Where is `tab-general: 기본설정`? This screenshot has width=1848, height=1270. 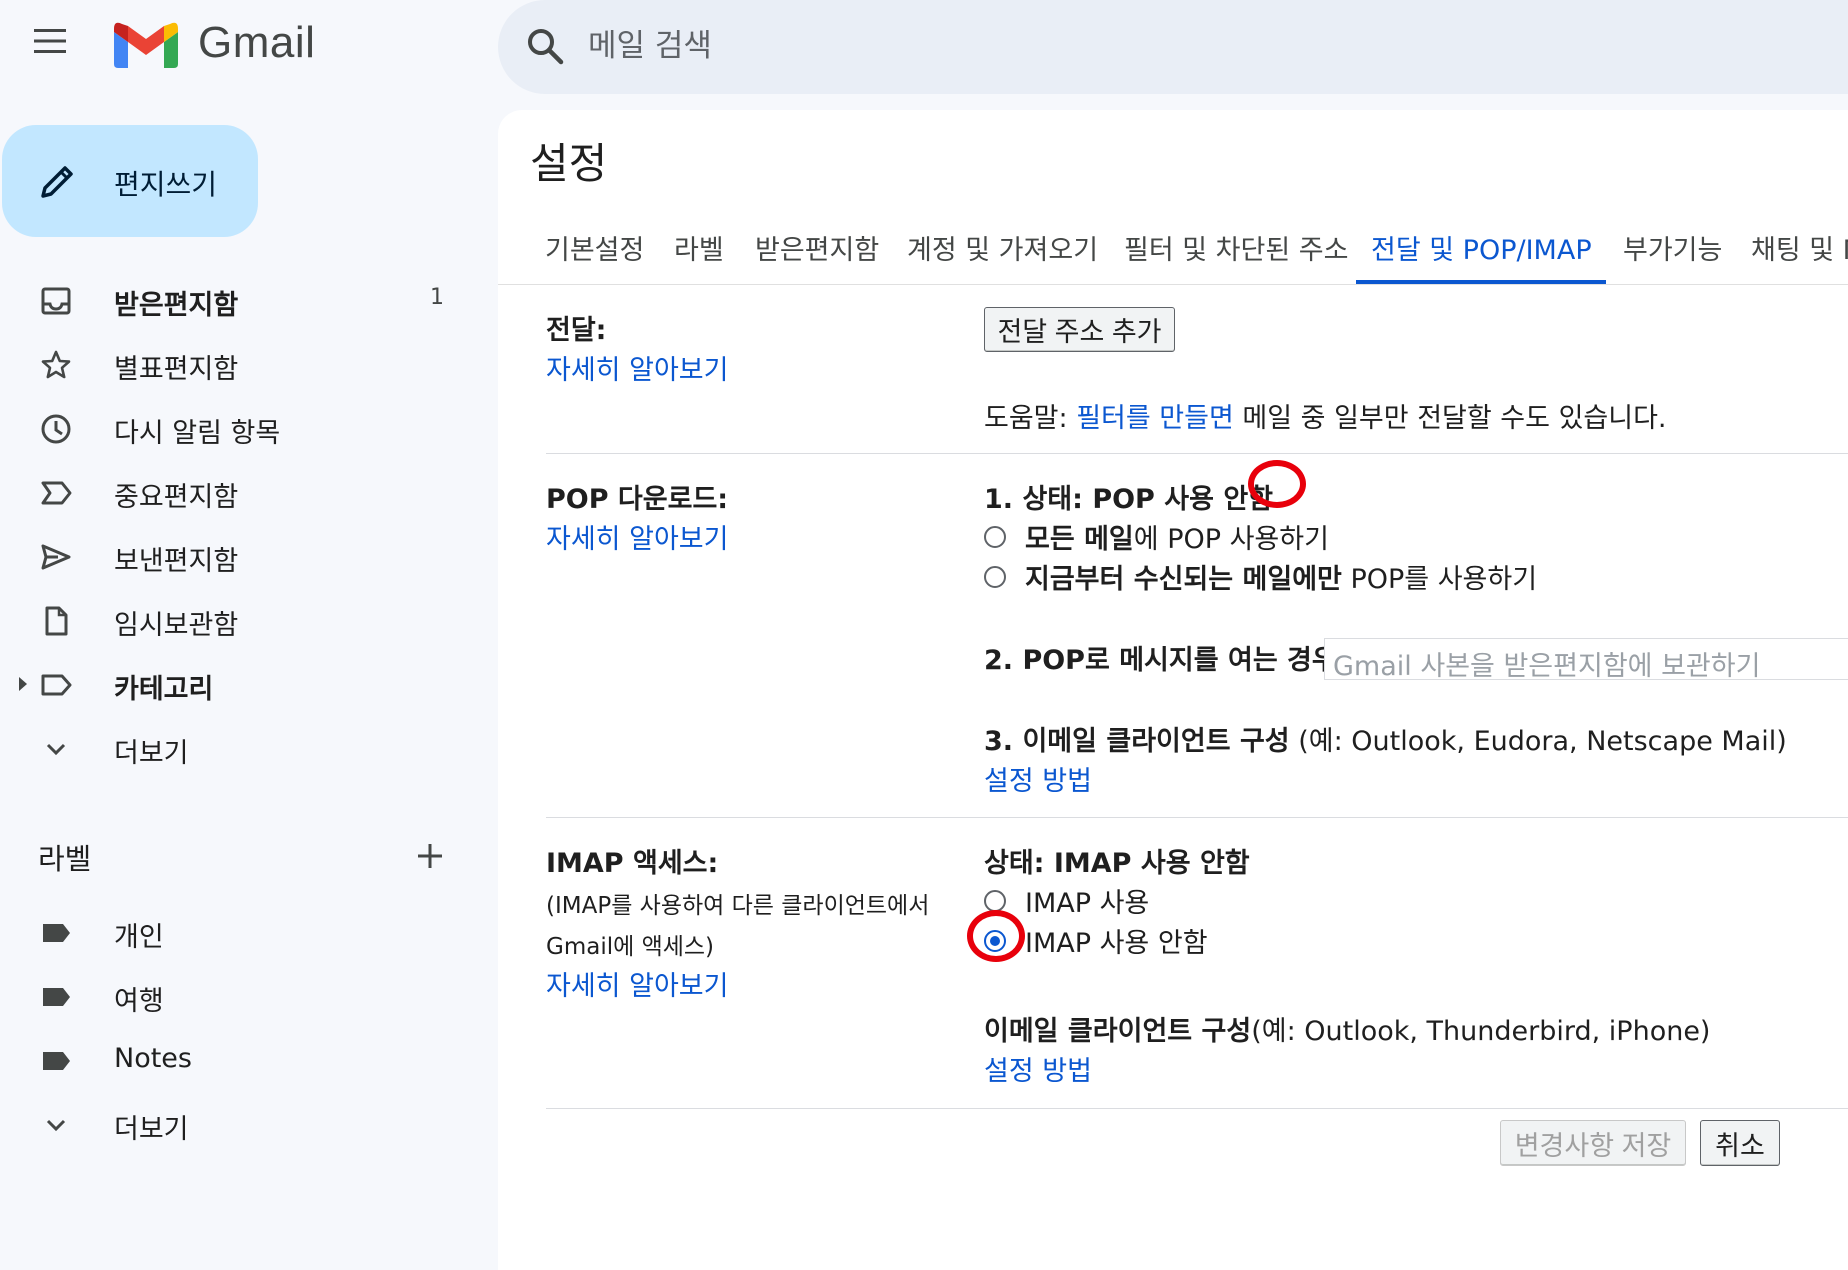
tab-general: 기본설정 is located at coordinates (594, 247).